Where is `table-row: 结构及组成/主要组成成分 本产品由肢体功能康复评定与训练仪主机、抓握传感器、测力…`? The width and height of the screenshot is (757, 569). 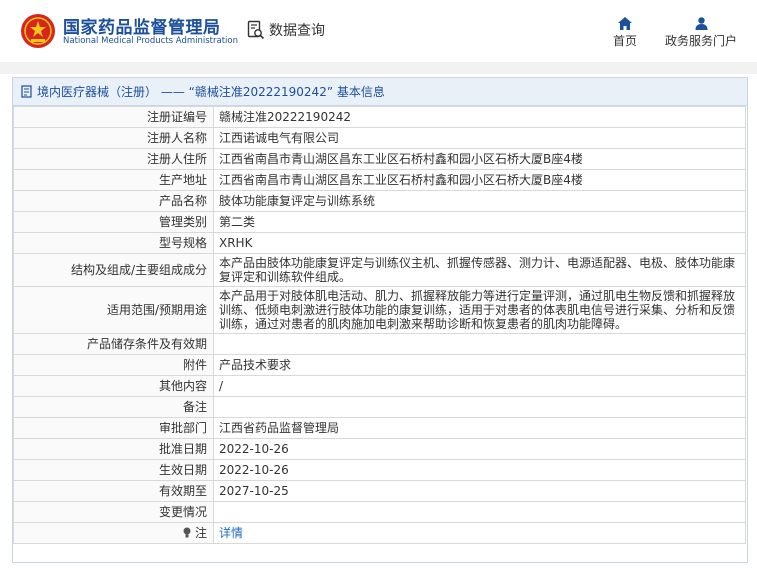
table-row: 结构及组成/主要组成成分 本产品由肢体功能康复评定与训练仪主机、抓握传感器、测力… is located at coordinates (379, 270).